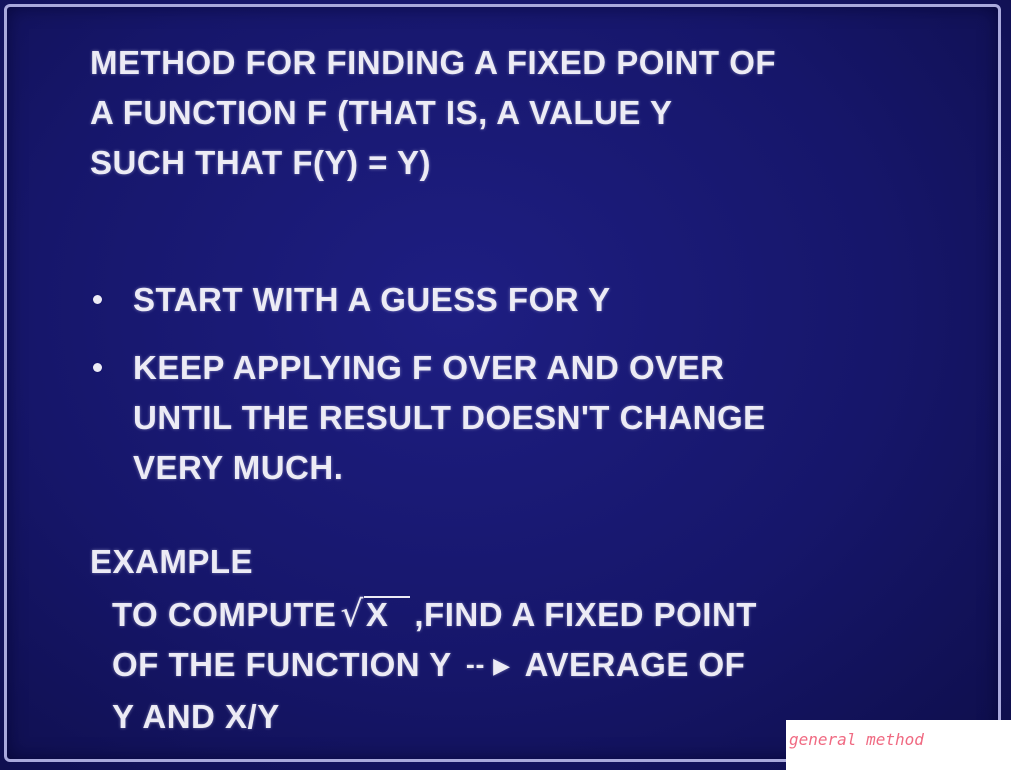 The image size is (1011, 770). I want to click on example-text: ,FIND A FIXED POINT, so click(585, 614).